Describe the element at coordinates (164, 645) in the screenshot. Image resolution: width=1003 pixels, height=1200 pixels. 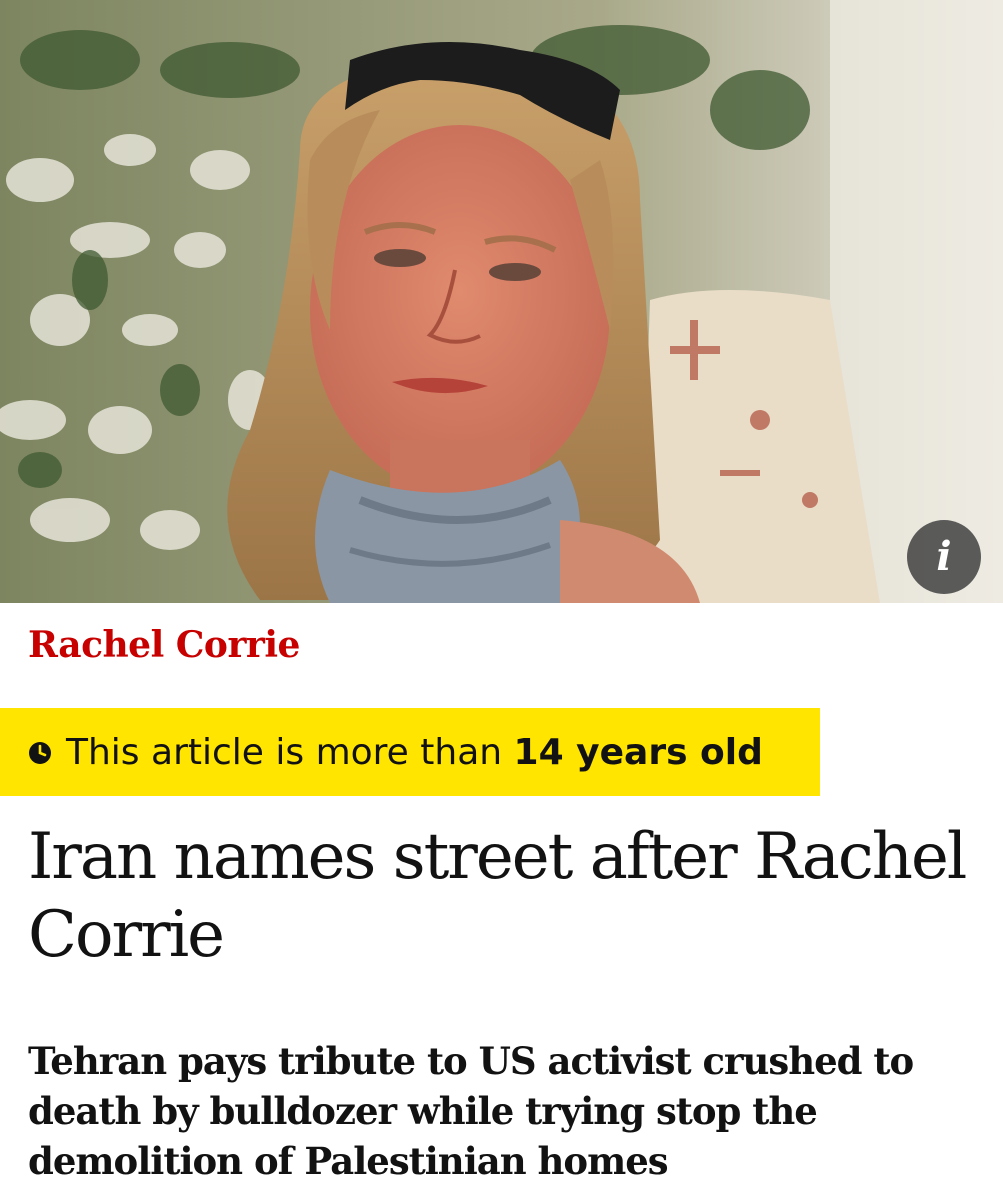
I see `section-label: Rachel Corrie` at that location.